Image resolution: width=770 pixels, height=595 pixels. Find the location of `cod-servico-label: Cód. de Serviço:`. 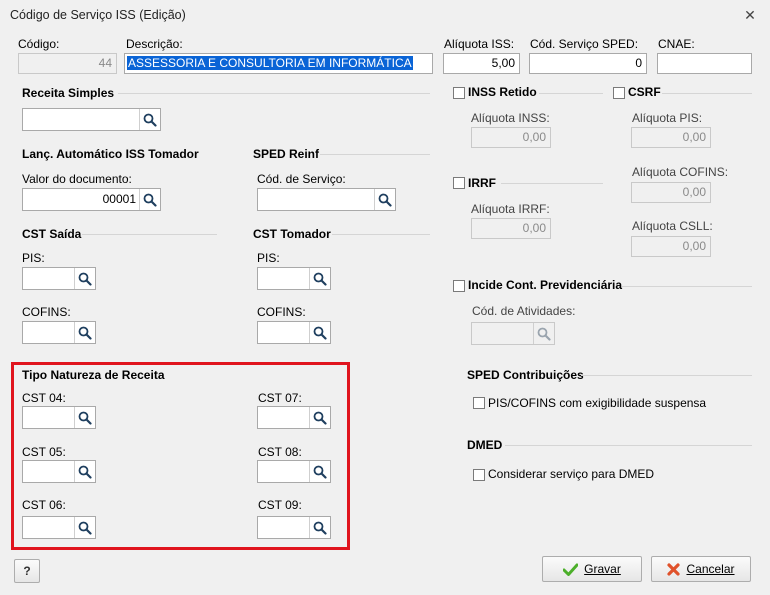

cod-servico-label: Cód. de Serviço: is located at coordinates (301, 179).